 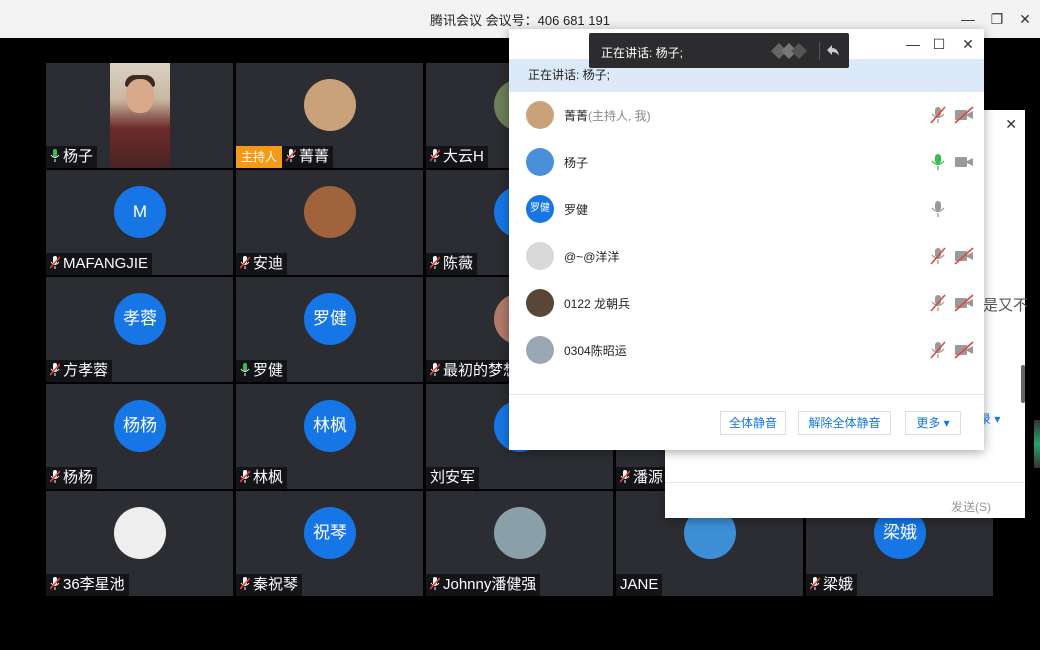 What do you see at coordinates (140, 319) in the screenshot?
I see `avatar: 孝蓉` at bounding box center [140, 319].